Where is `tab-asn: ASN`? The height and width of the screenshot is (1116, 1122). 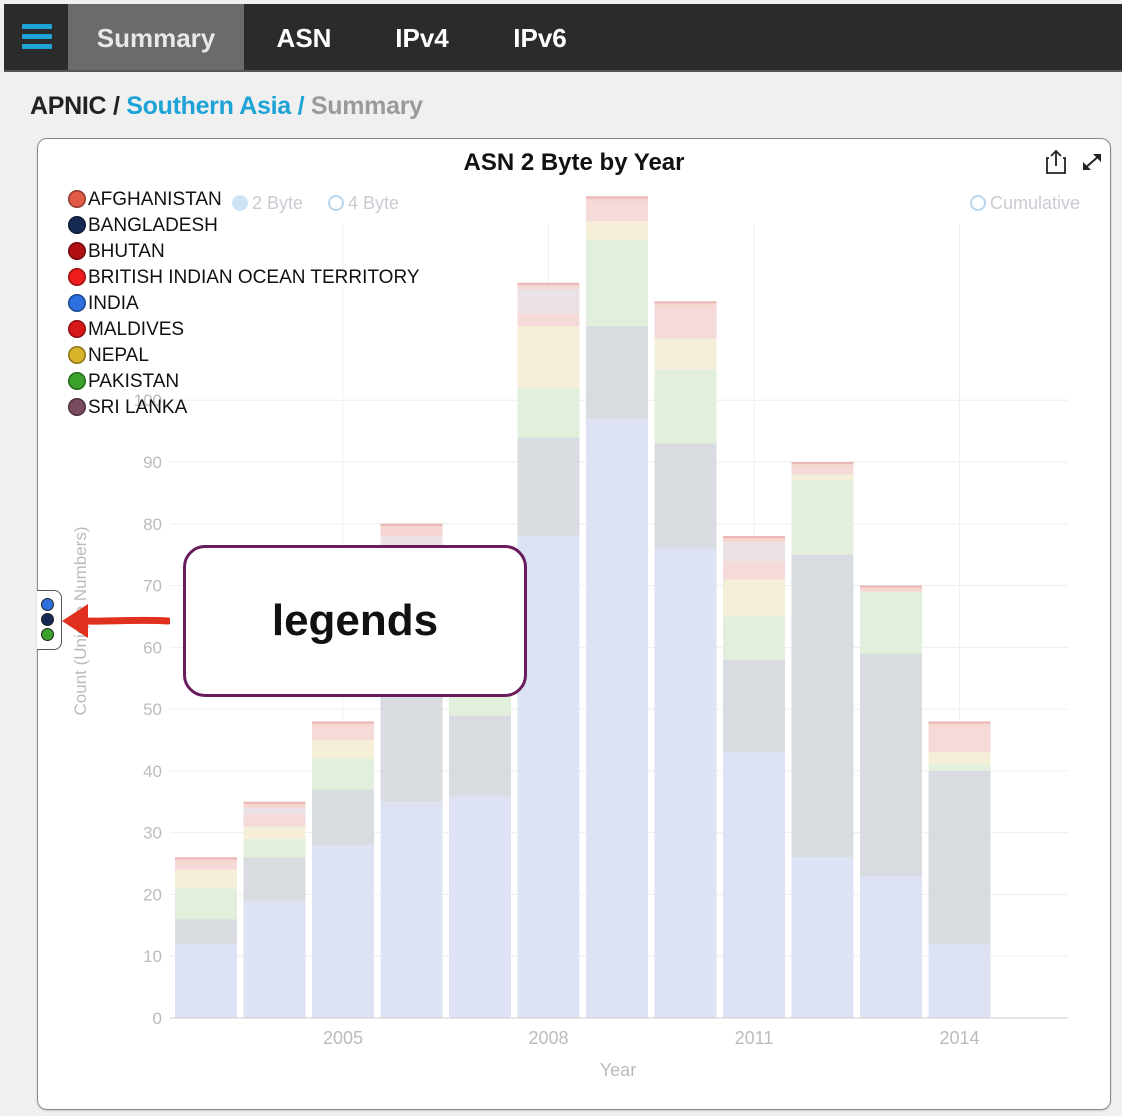
tab-asn: ASN is located at coordinates (304, 37).